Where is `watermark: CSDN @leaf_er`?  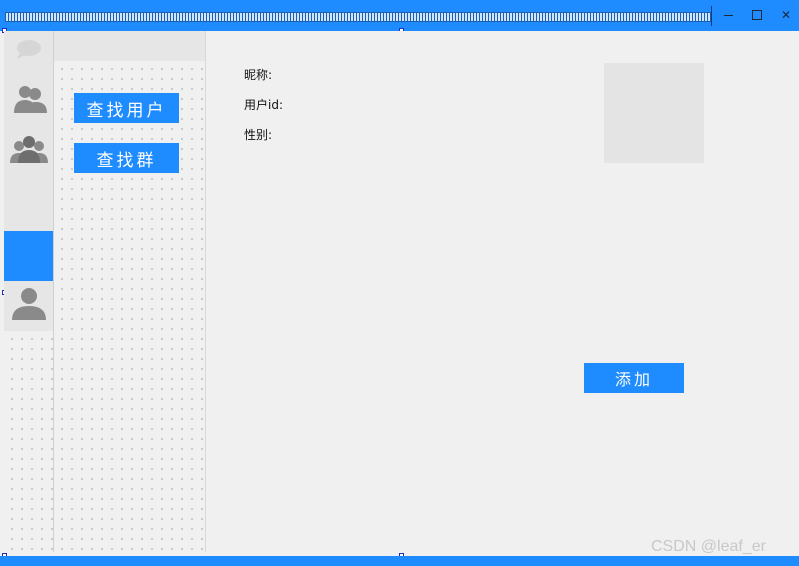
watermark: CSDN @leaf_er is located at coordinates (708, 546).